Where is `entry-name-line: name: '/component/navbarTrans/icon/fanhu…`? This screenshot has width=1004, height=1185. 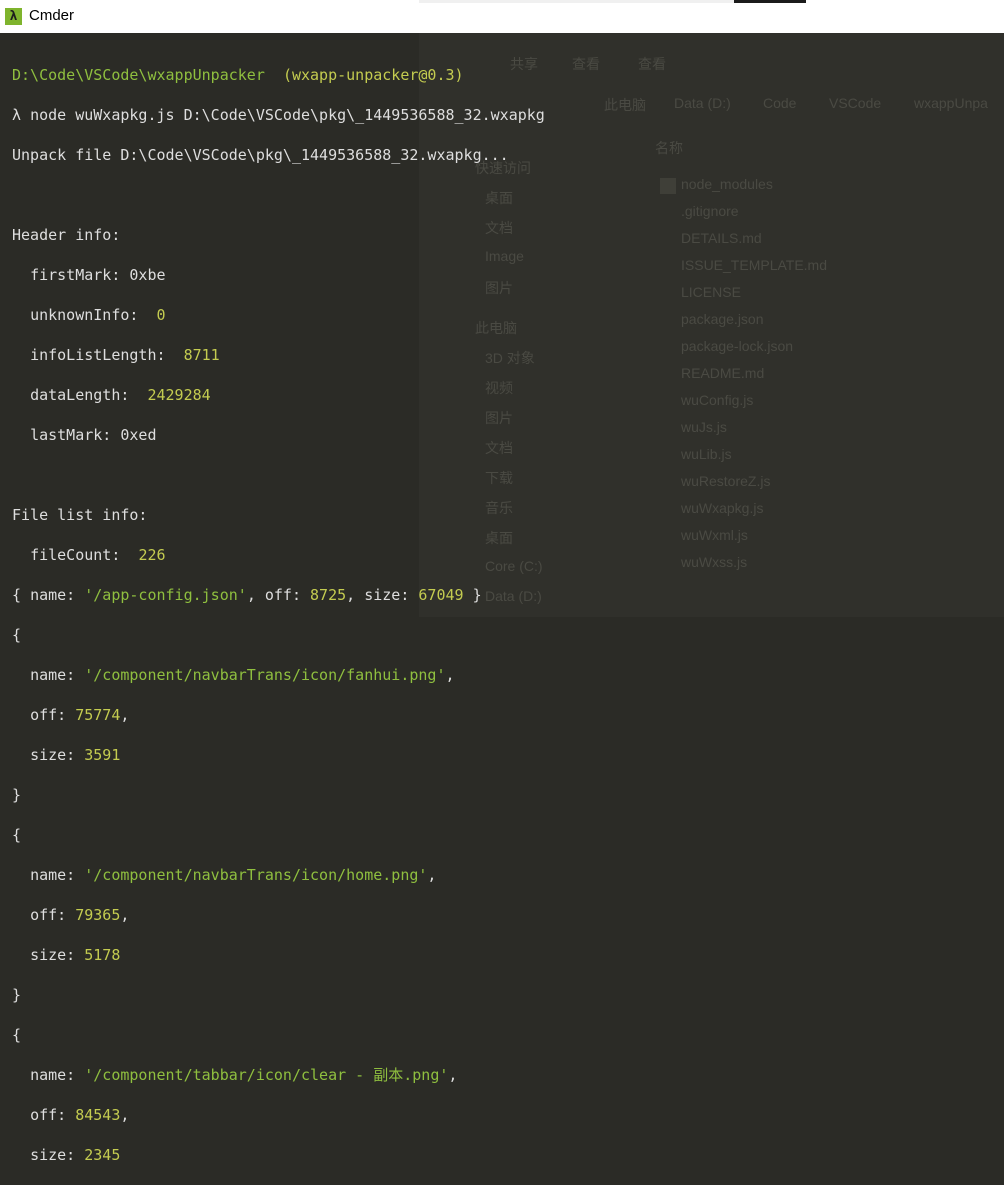
entry-name-line: name: '/component/navbarTrans/icon/fanhu… is located at coordinates (242, 675).